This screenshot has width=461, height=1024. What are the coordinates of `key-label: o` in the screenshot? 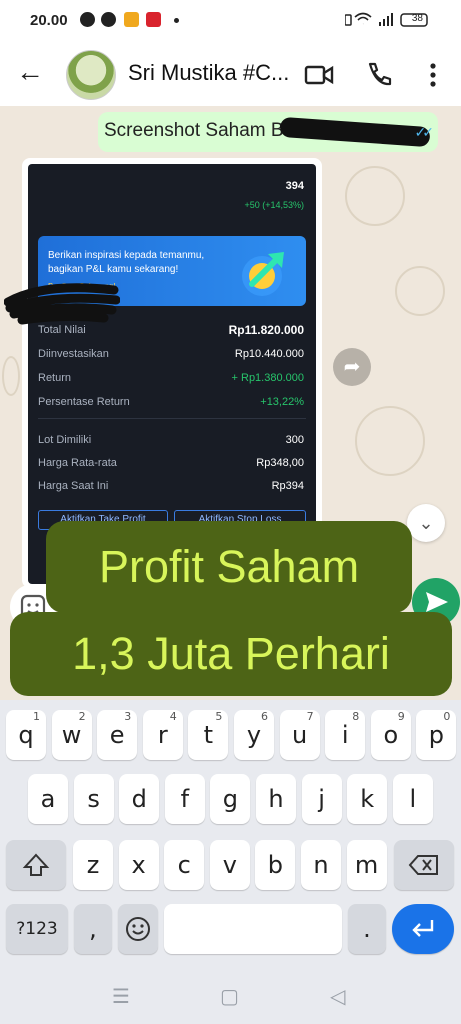 It's located at (391, 735).